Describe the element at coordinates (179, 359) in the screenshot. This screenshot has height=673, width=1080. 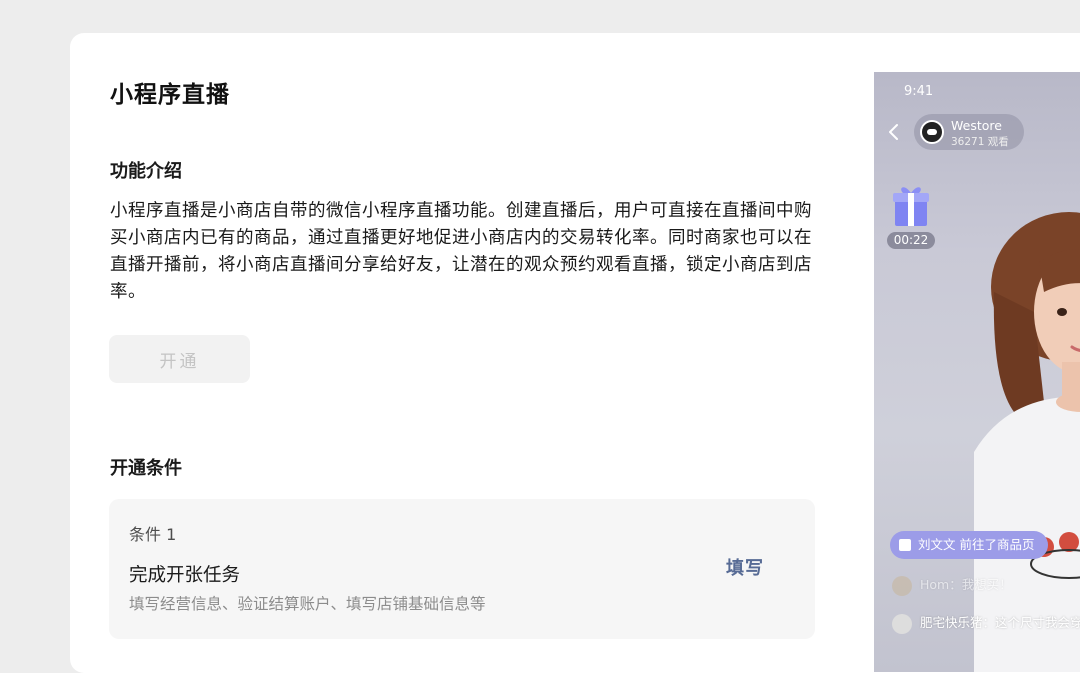
I see `open-button: 开通` at that location.